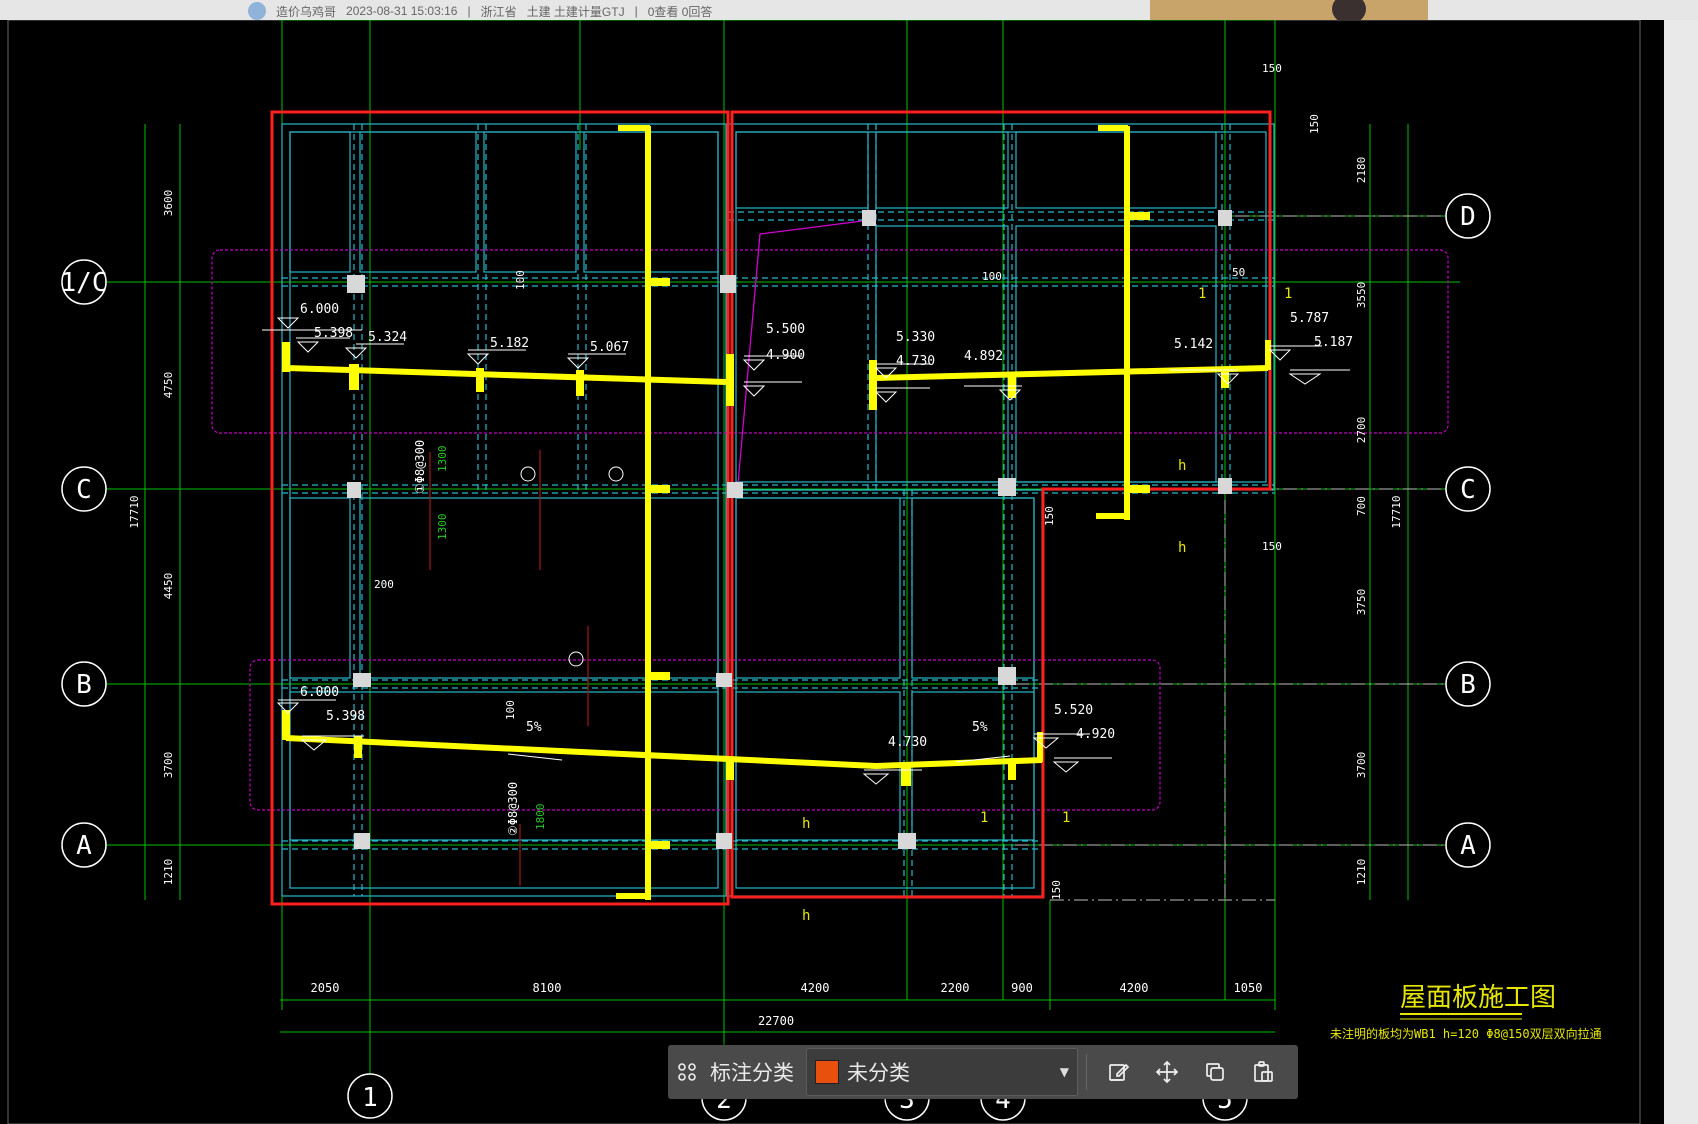  I want to click on paste-icon, so click(1263, 1071).